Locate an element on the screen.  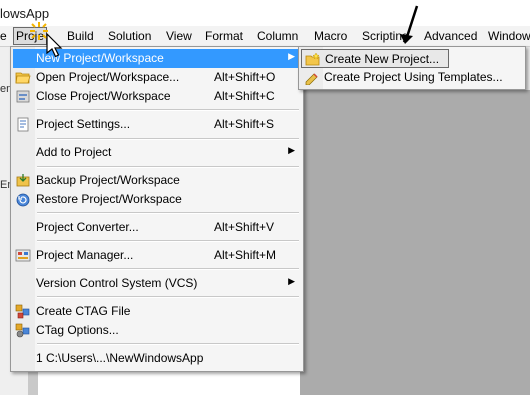
menu-edit-fragment: e is located at coordinates (3, 36).